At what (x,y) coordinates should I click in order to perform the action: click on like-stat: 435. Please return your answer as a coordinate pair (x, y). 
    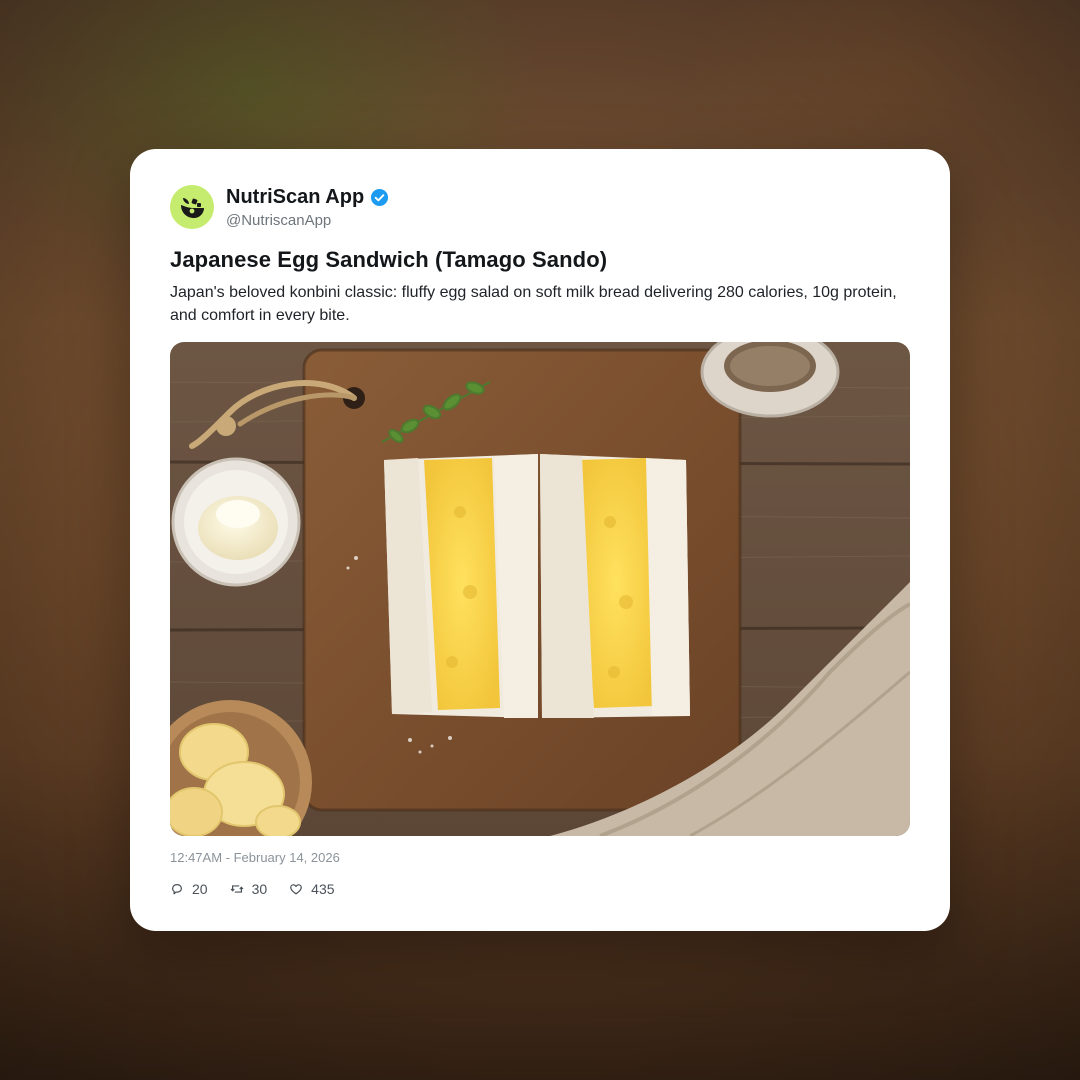
    Looking at the image, I should click on (312, 889).